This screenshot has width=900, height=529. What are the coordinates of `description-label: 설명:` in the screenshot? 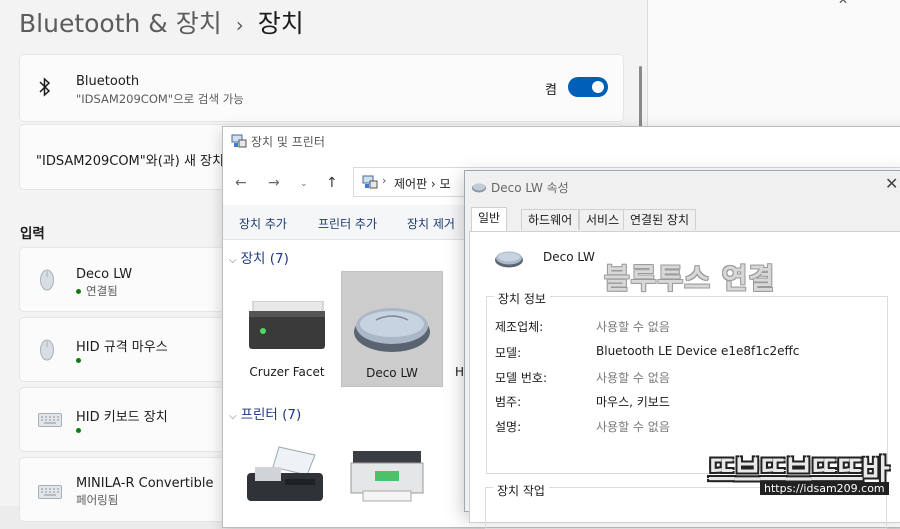 It's located at (508, 427).